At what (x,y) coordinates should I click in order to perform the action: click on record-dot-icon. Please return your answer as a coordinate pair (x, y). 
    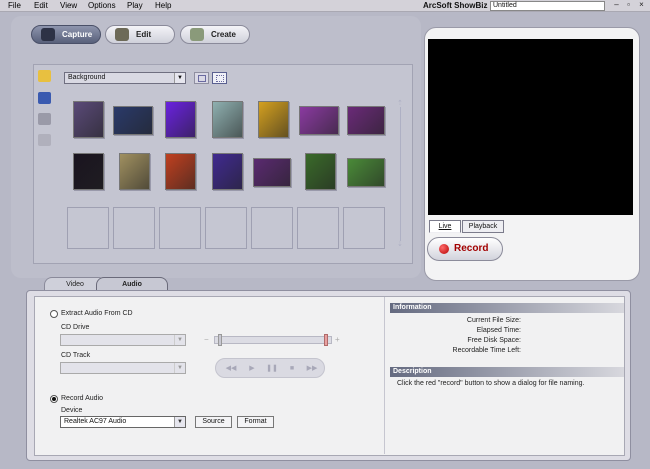
    Looking at the image, I should click on (444, 249).